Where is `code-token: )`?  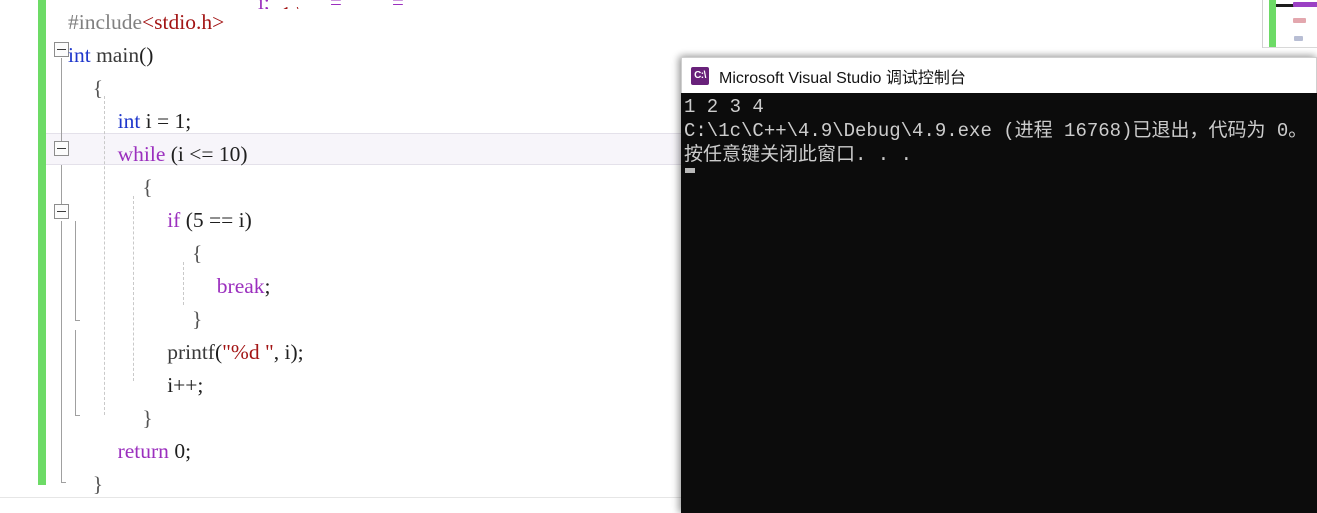 code-token: ) is located at coordinates (244, 154).